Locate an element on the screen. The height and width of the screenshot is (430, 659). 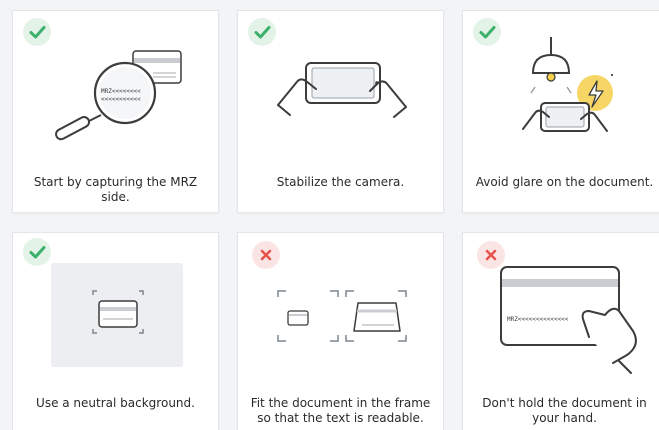
mrz-text: MRZ<<<<<<<<<<<<<< is located at coordinates (538, 319).